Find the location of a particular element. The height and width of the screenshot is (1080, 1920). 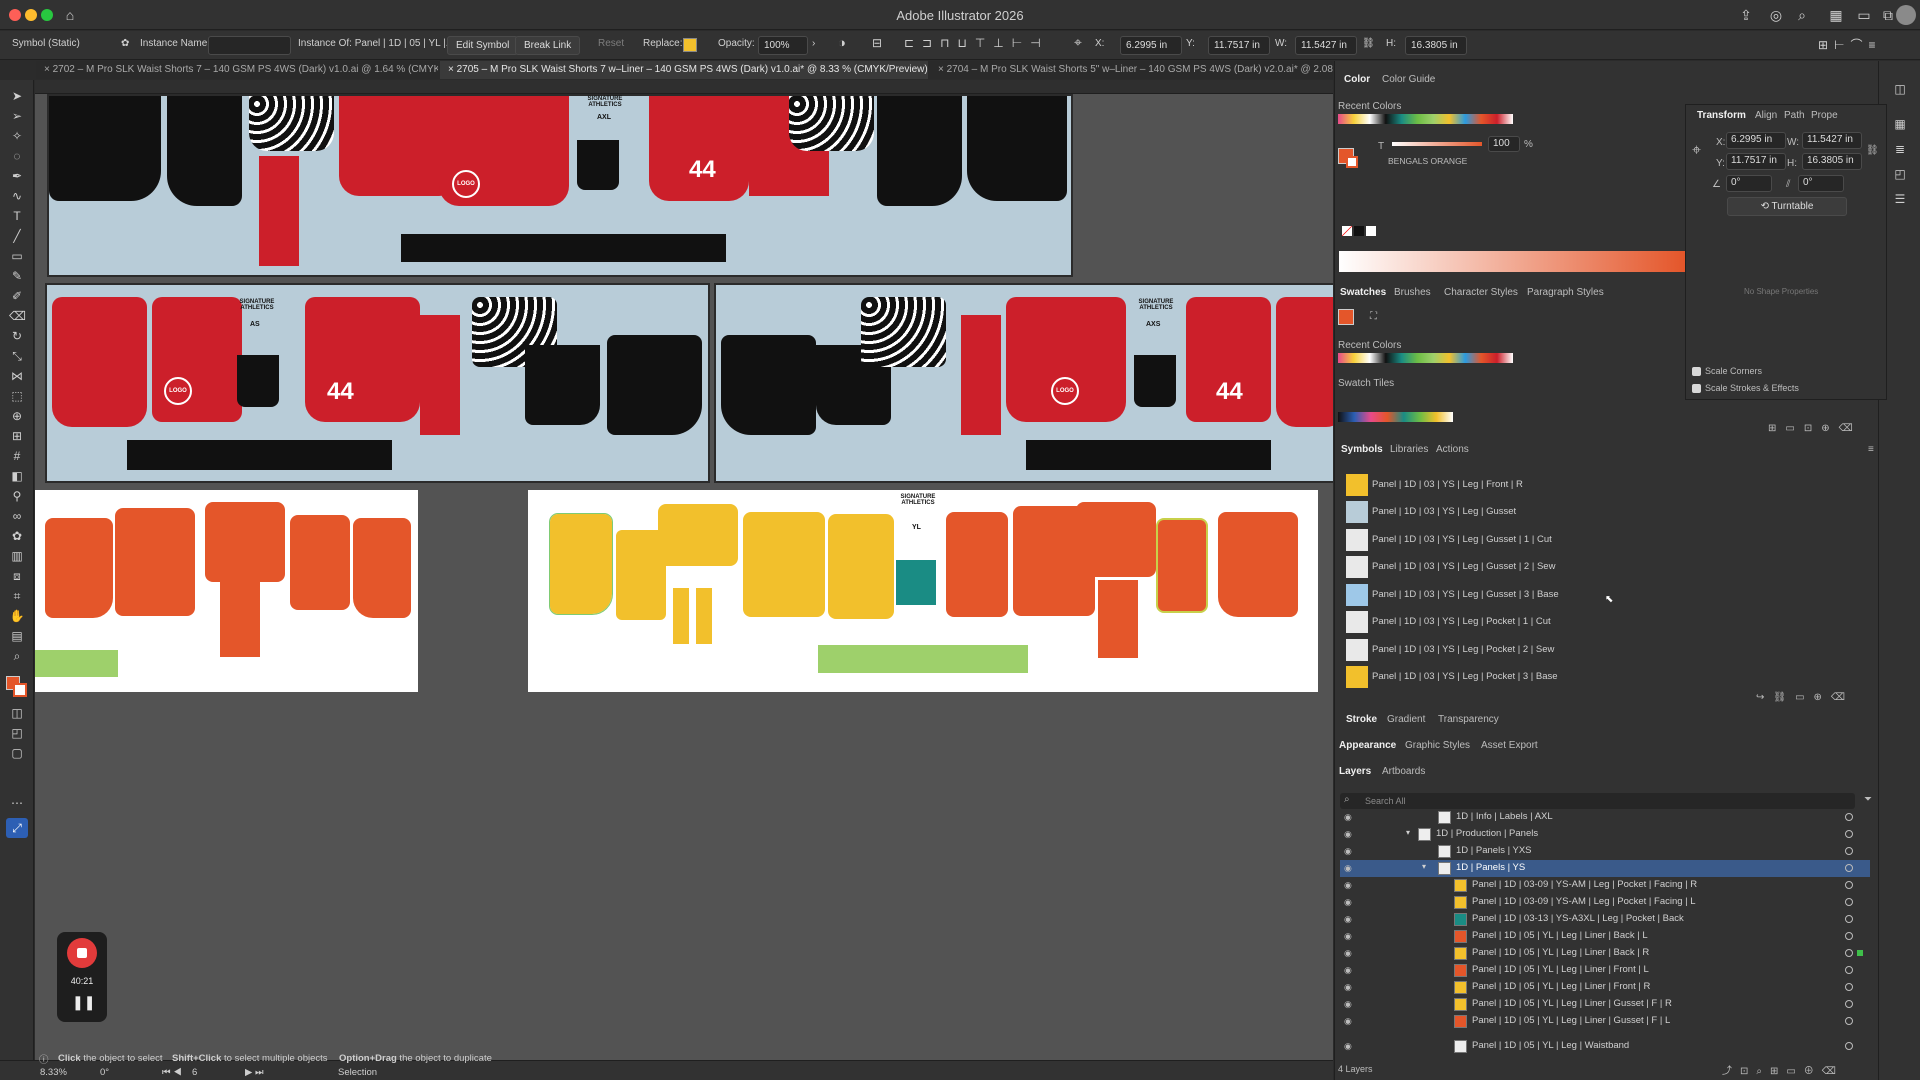

tab-character-styles: Character Styles is located at coordinates (1481, 292).